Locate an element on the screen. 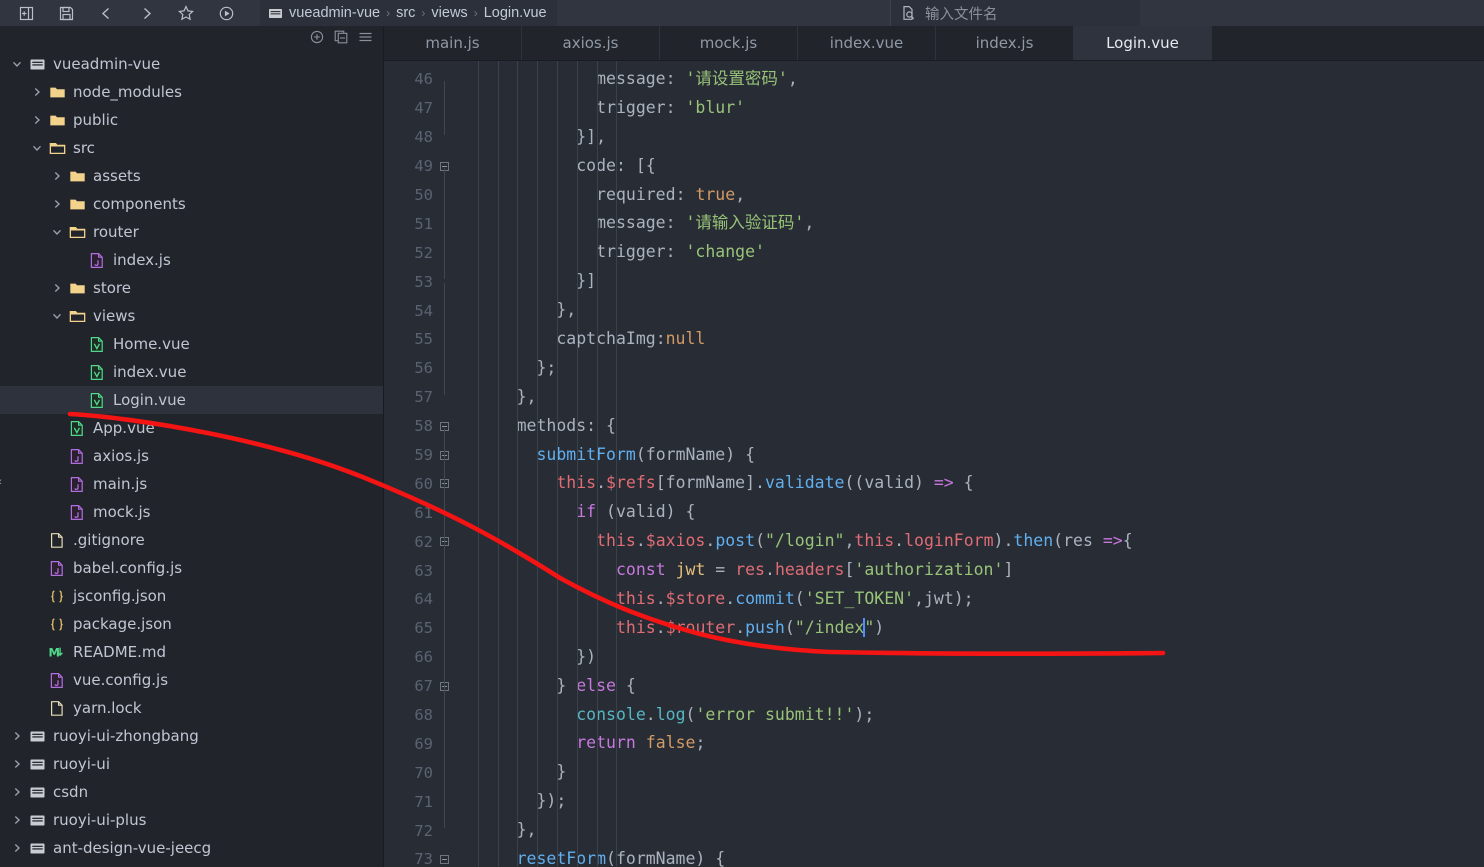  tree-item-src: src is located at coordinates (191, 148).